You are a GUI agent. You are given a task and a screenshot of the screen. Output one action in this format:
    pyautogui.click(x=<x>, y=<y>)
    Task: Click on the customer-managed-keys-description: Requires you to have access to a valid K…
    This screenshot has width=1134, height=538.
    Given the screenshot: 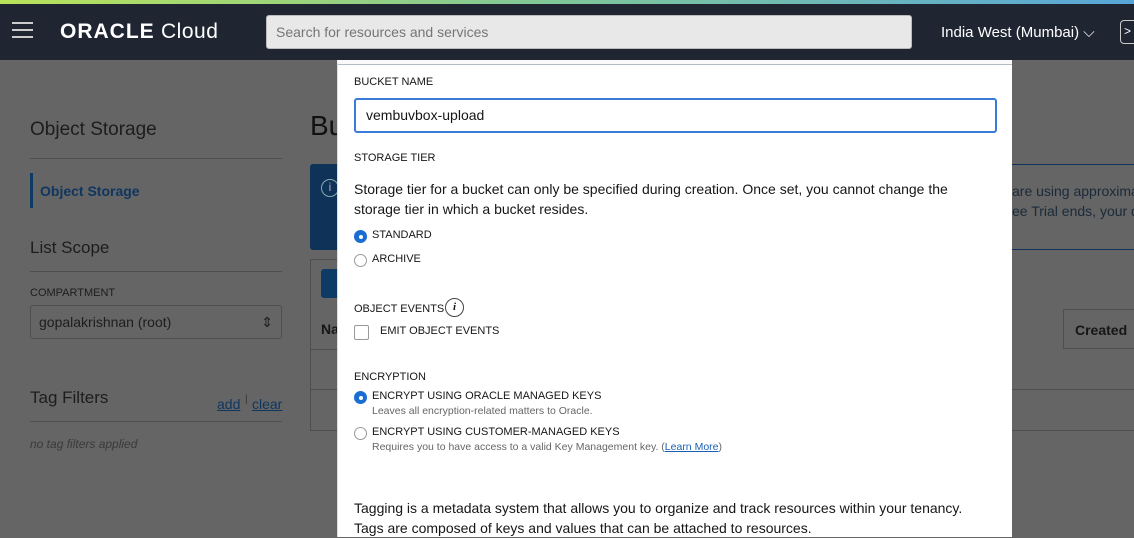 What is the action you would take?
    pyautogui.click(x=547, y=447)
    